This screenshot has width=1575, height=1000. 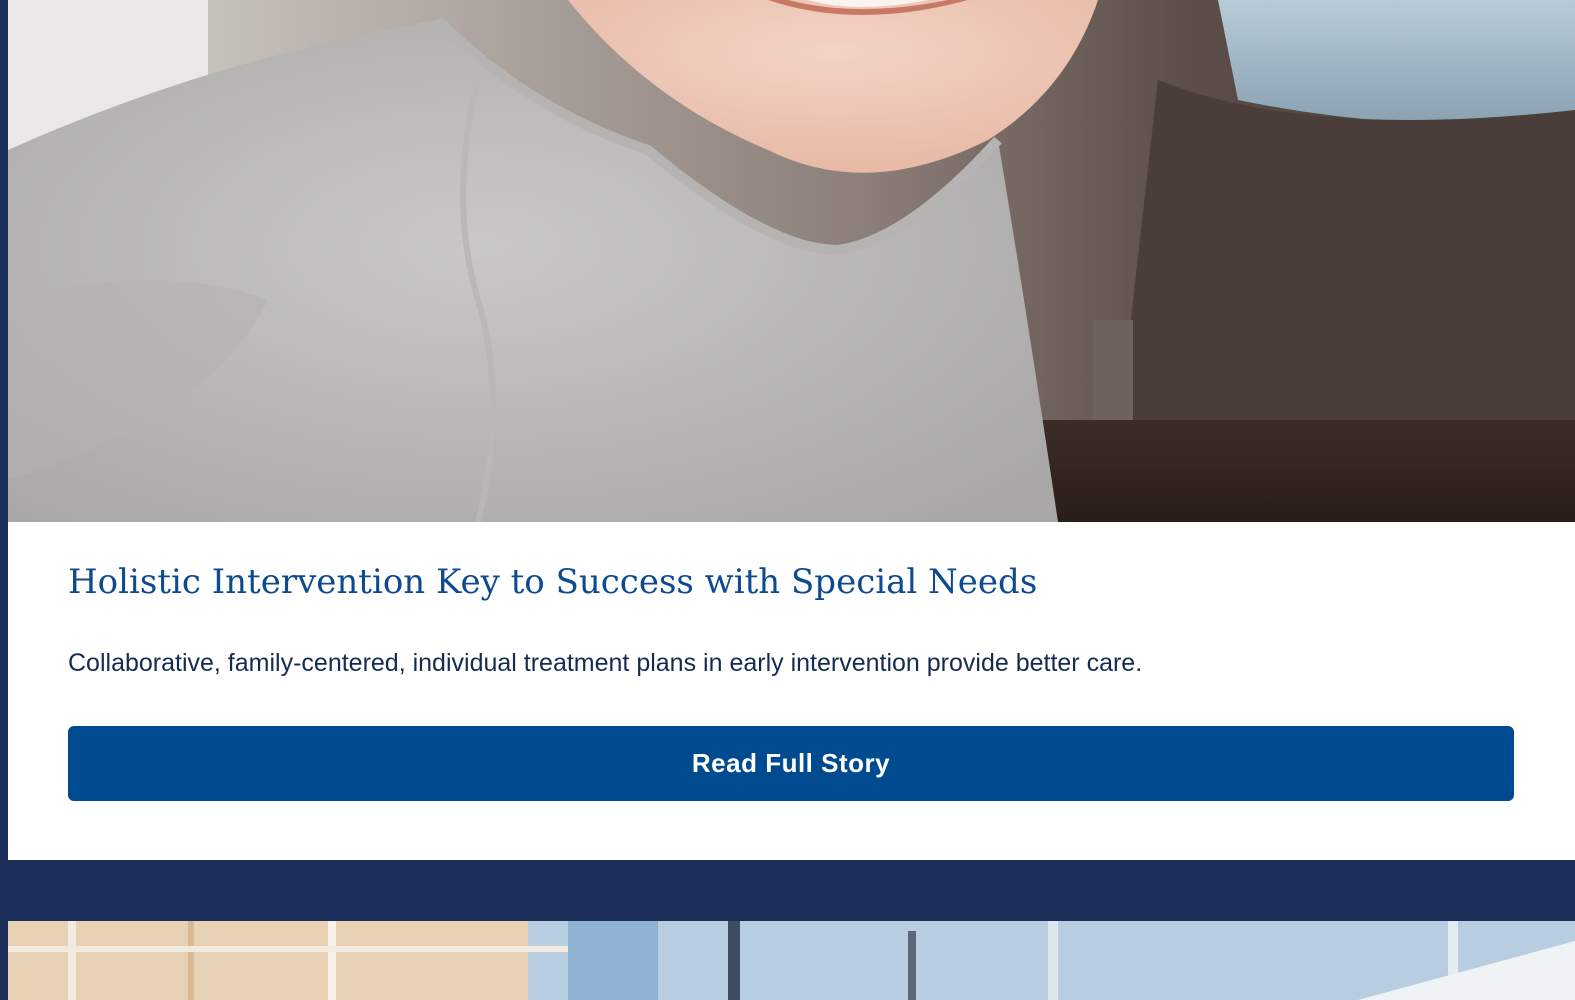 I want to click on read-full-story-button: Read Full Story, so click(x=791, y=763).